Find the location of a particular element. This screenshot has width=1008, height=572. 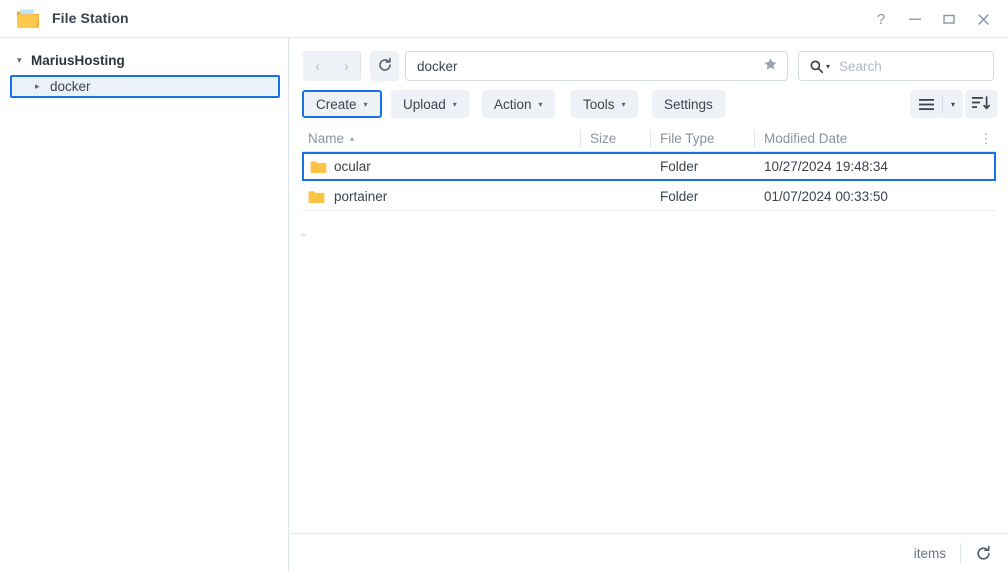

back-forward-group: ‹ › is located at coordinates (332, 66).